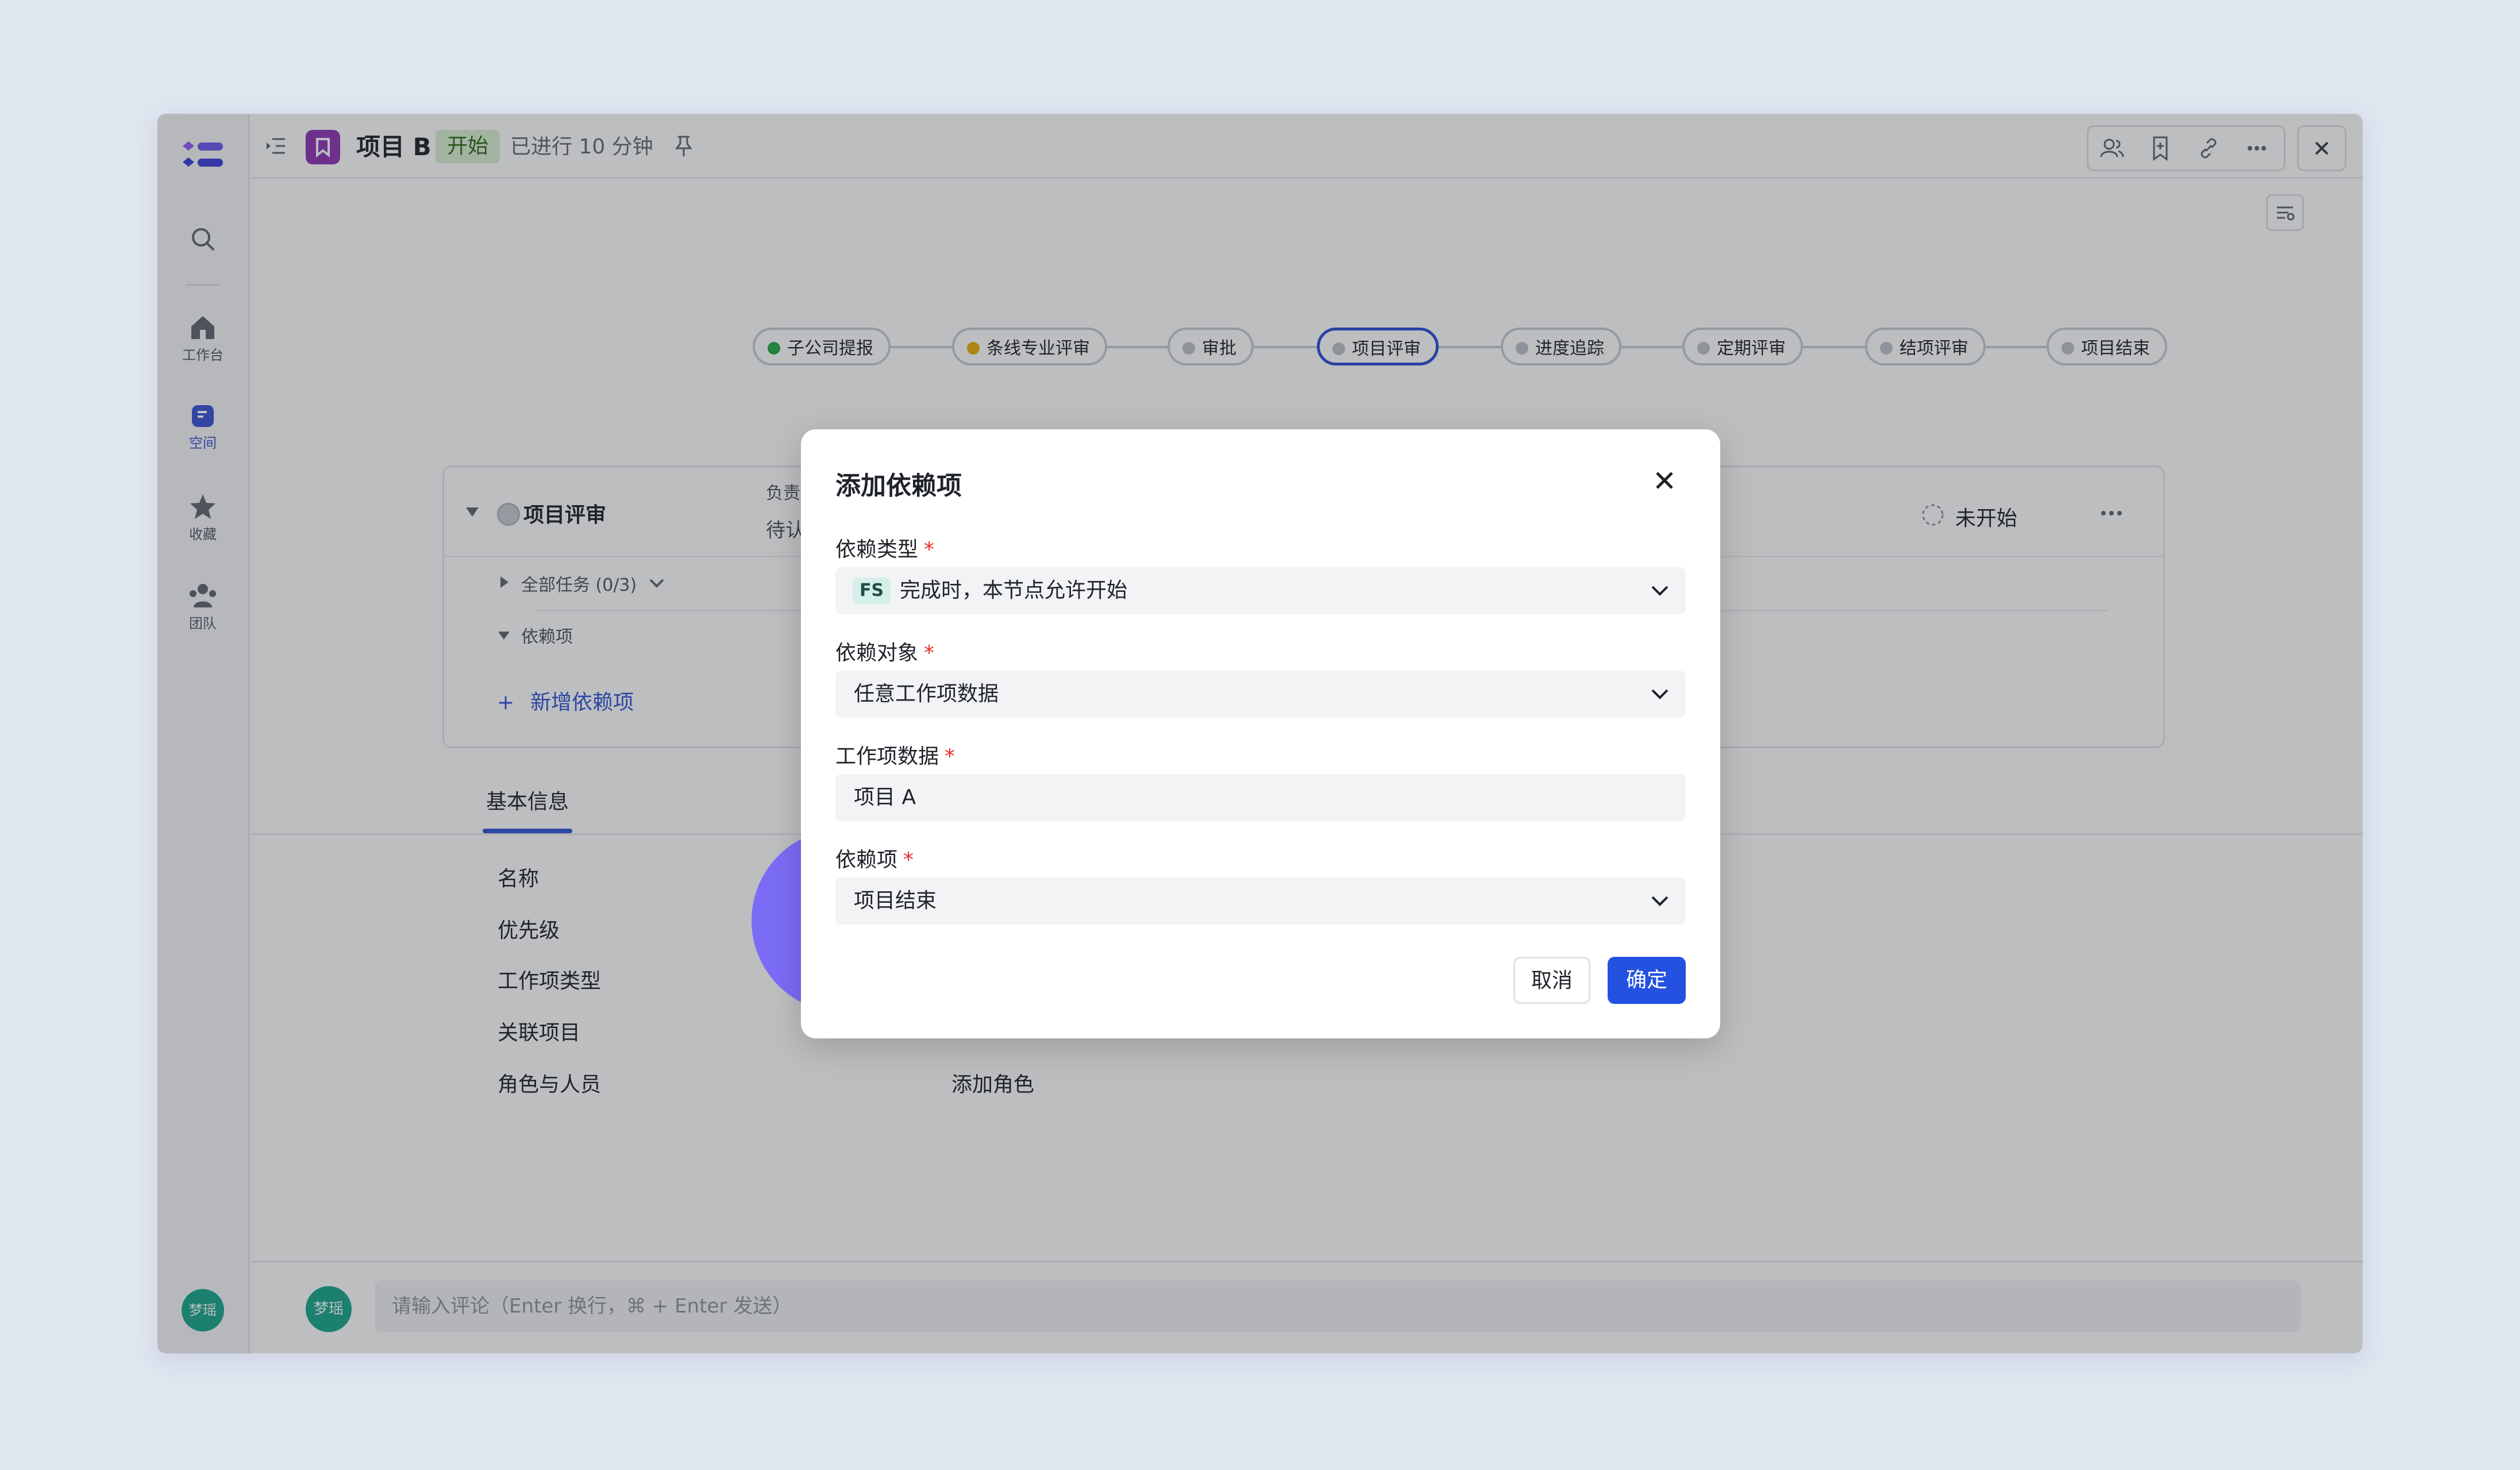  Describe the element at coordinates (926, 694) in the screenshot. I see `select-value: 任意工作项数据` at that location.